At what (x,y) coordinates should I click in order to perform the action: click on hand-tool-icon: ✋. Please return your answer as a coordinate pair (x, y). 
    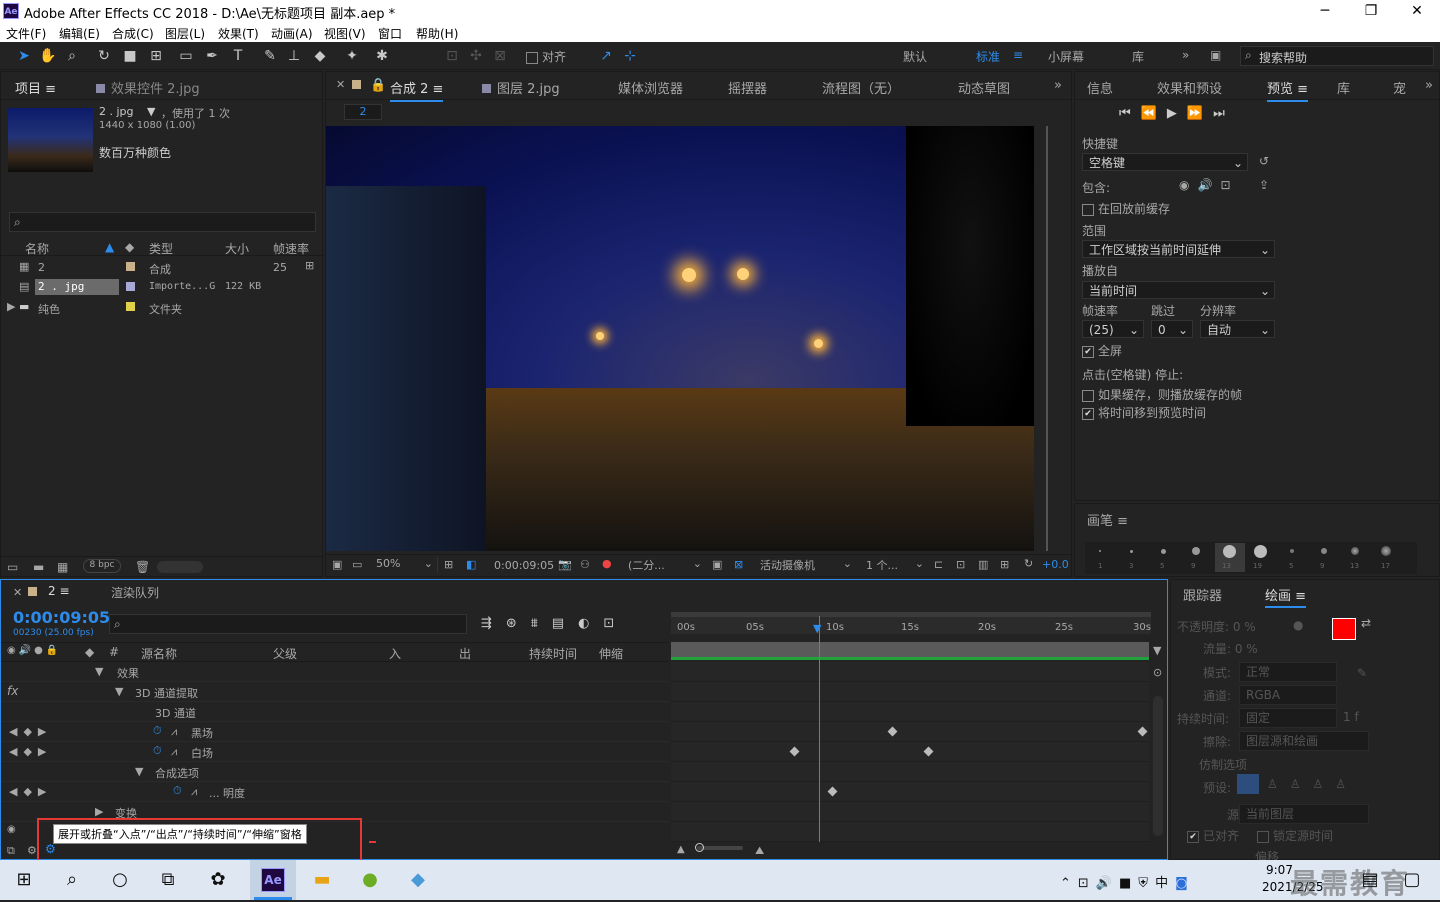
    Looking at the image, I should click on (48, 56).